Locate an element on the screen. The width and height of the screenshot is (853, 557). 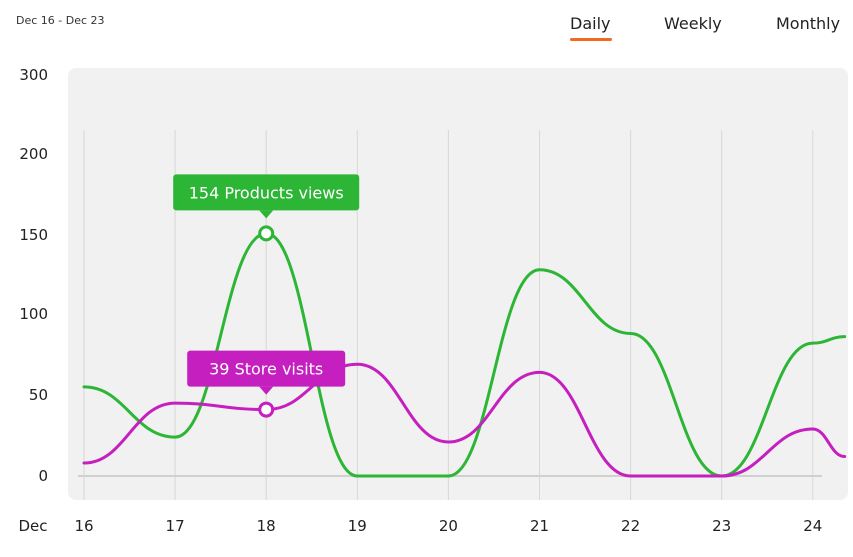
y-tick-label: 50 is located at coordinates (38, 395).